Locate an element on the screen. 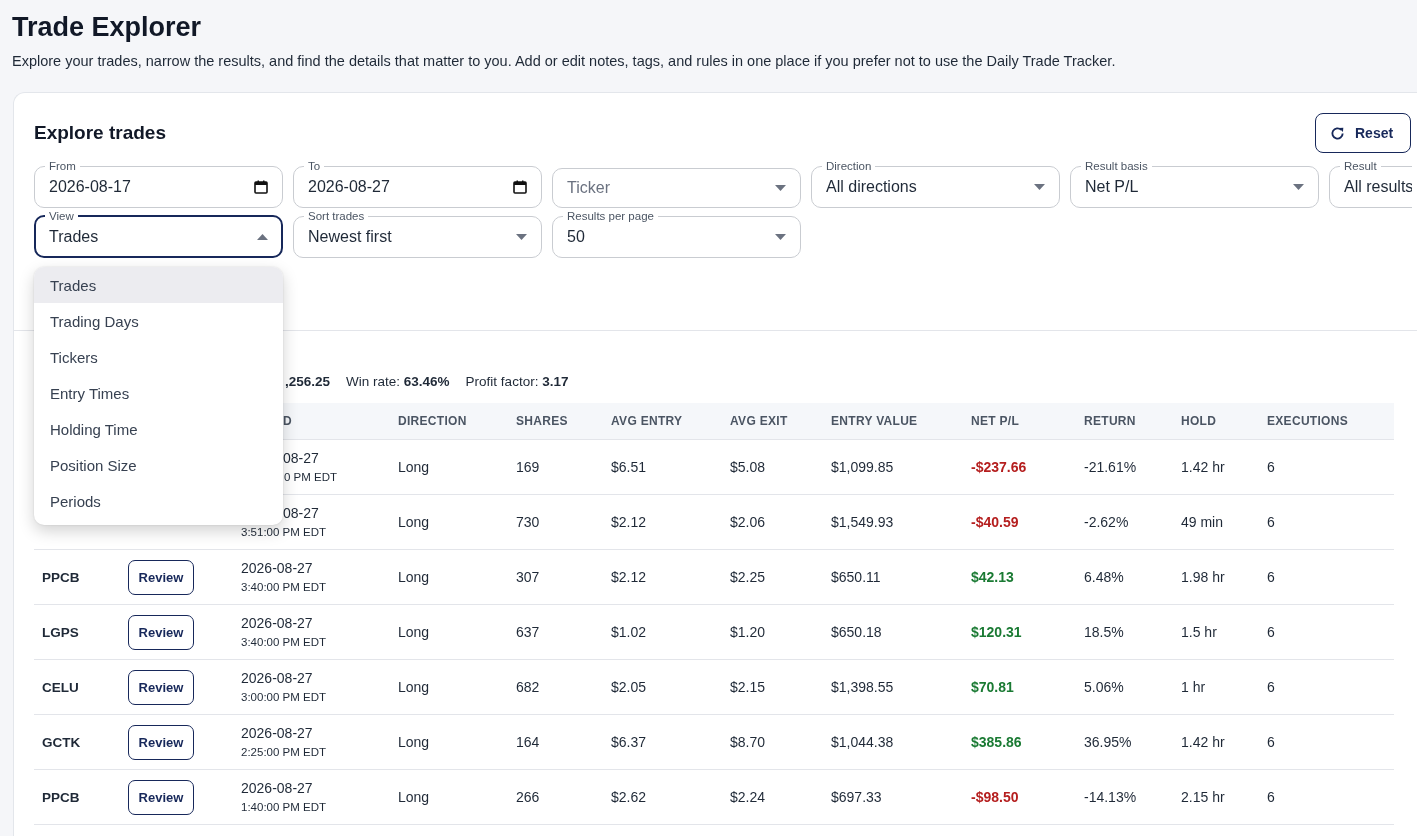 Image resolution: width=1417 pixels, height=836 pixels. entry-time: 3:40:00 PM EDT is located at coordinates (283, 587).